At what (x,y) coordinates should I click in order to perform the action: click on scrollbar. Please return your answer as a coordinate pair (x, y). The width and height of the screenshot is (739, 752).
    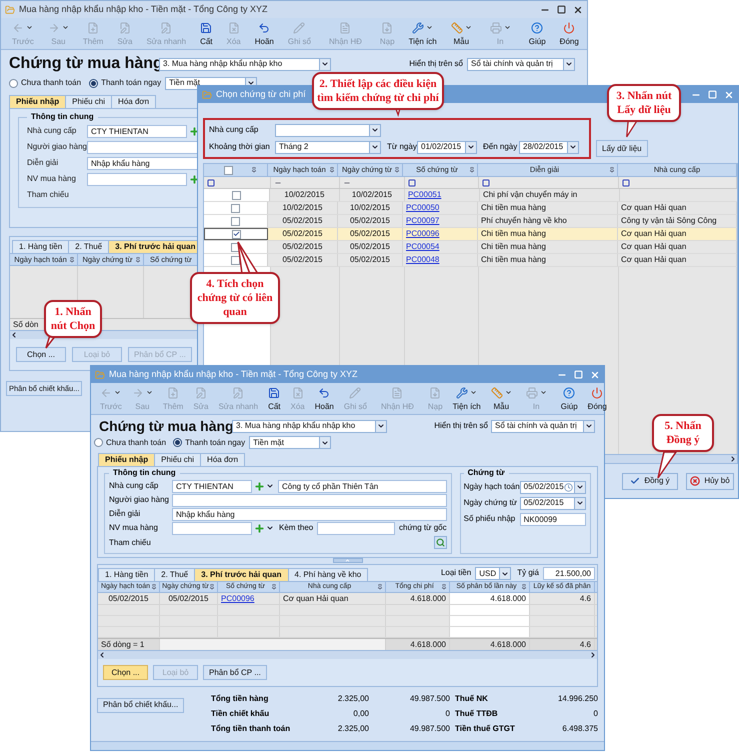
    Looking at the image, I should click on (347, 654).